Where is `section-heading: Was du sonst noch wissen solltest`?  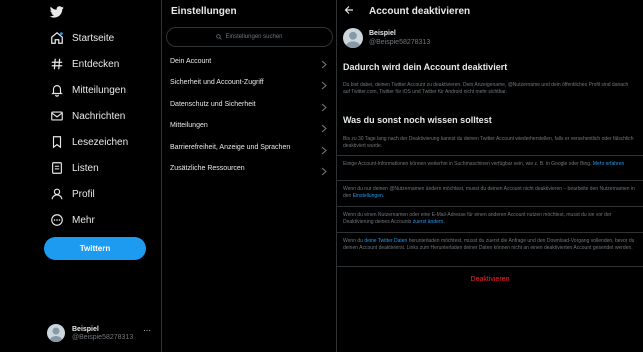
section-heading: Was du sonst noch wissen solltest is located at coordinates (417, 120).